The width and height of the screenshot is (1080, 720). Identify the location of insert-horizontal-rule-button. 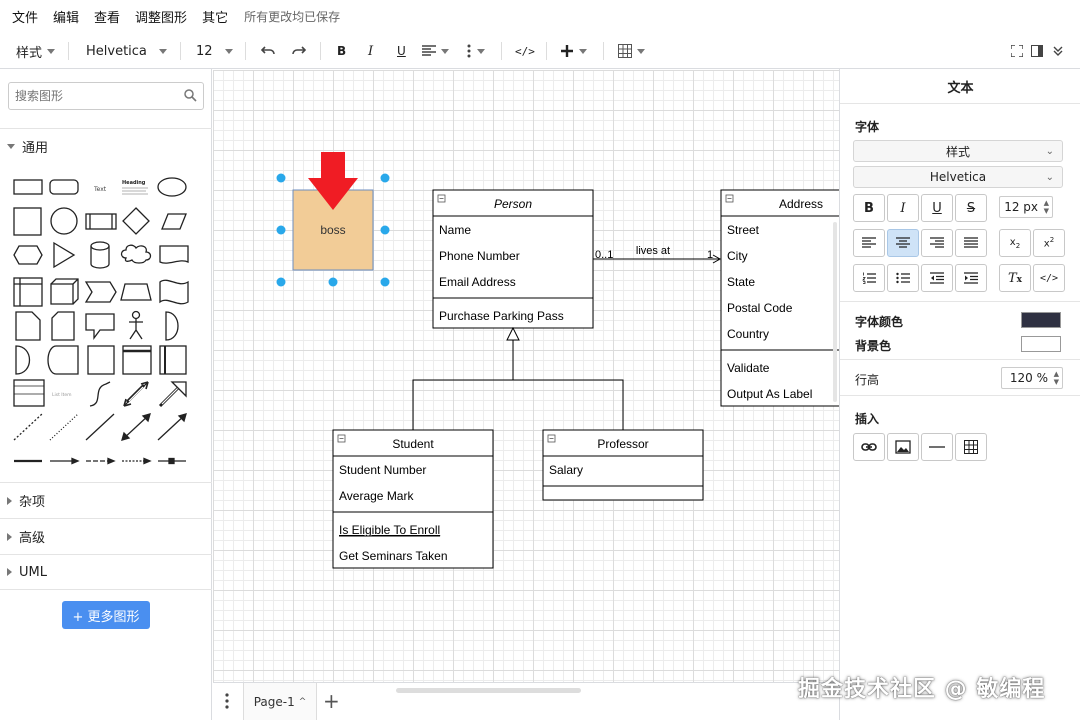
(937, 447).